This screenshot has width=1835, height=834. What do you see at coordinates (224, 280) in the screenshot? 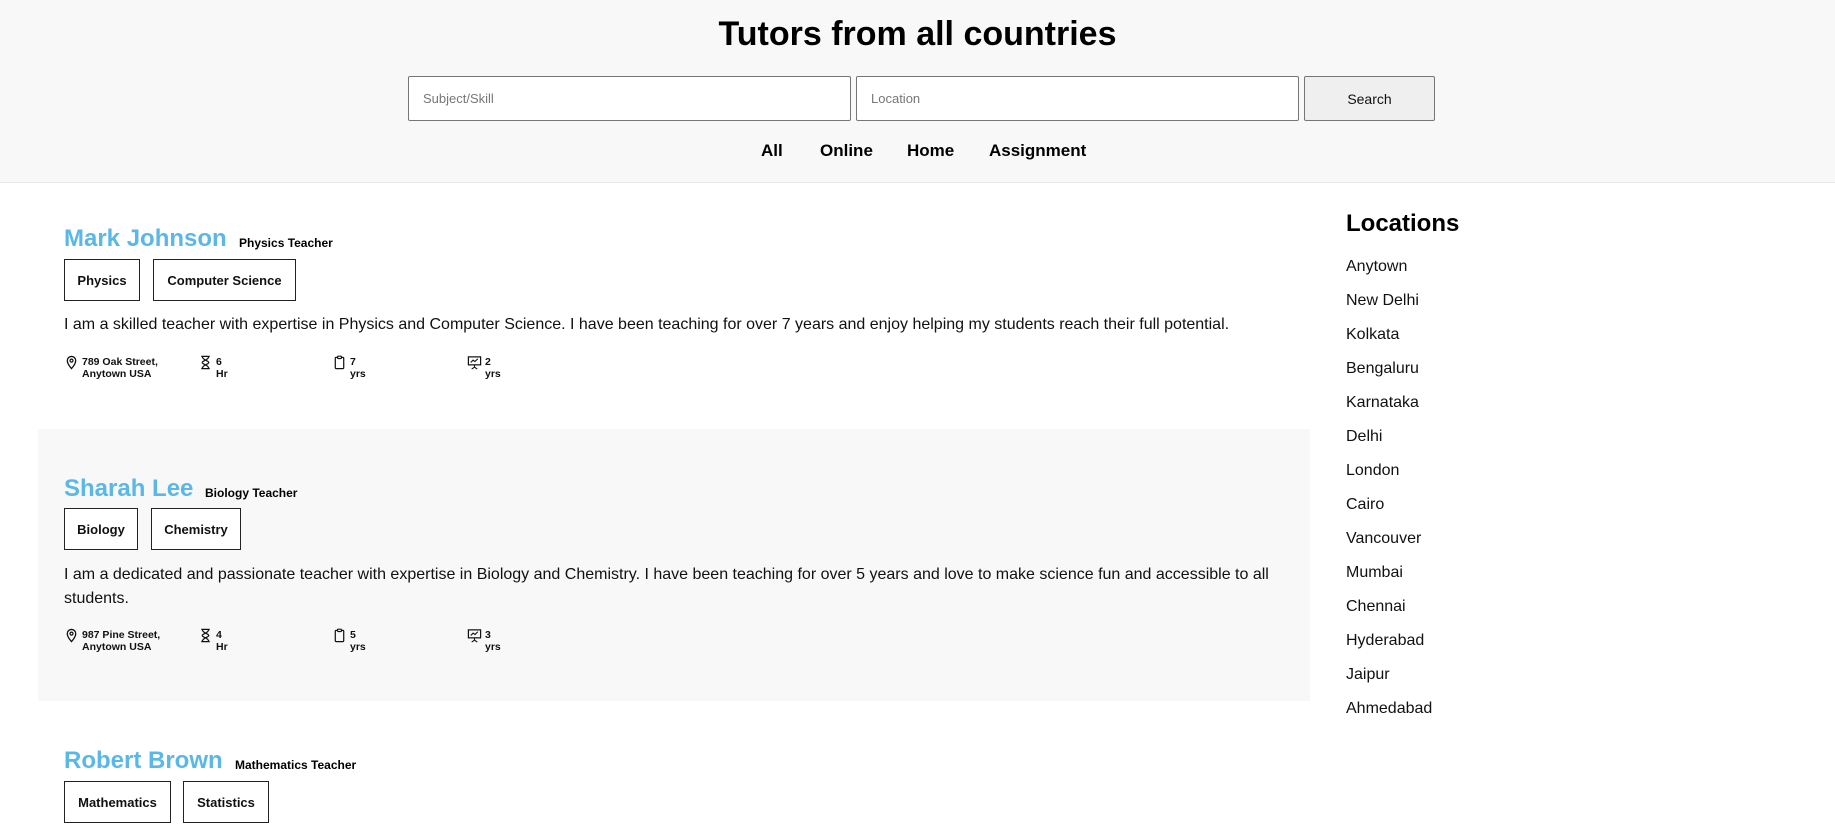
I see `subject-tag: Computer Science` at bounding box center [224, 280].